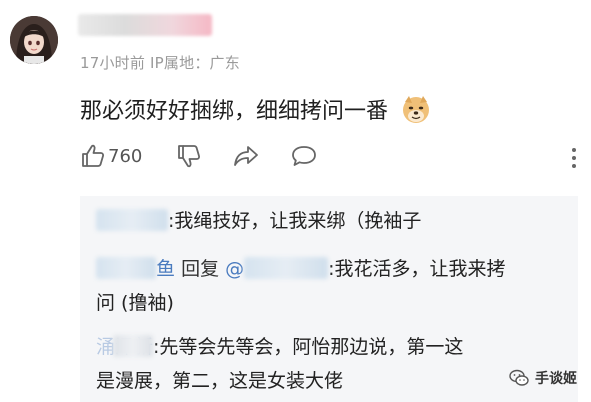 Image resolution: width=591 pixels, height=402 pixels. I want to click on comment-text: 那必须好好捆绑，细细拷问一番, so click(255, 111).